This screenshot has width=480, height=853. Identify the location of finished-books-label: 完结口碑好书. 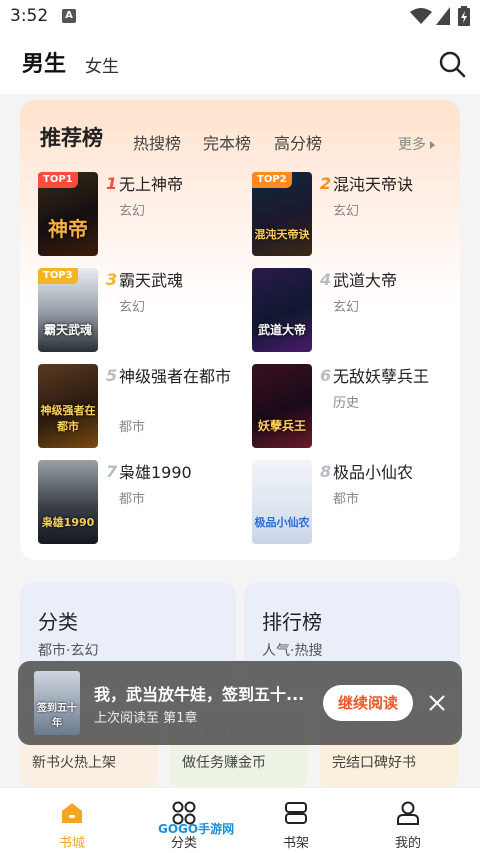
(374, 763).